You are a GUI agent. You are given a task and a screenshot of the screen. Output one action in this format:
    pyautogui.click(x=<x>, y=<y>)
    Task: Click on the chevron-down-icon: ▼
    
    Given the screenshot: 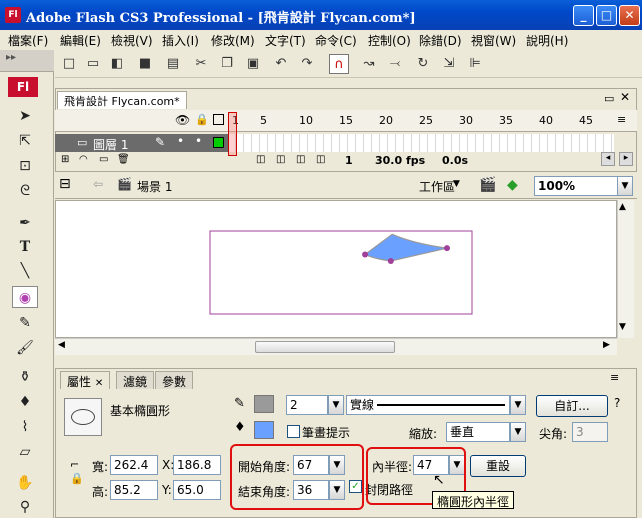 What is the action you would take?
    pyautogui.click(x=456, y=184)
    